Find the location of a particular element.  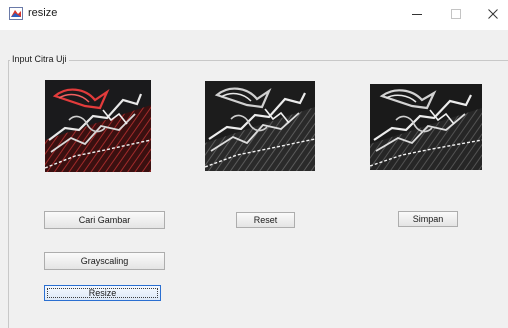

resized-image is located at coordinates (426, 127).